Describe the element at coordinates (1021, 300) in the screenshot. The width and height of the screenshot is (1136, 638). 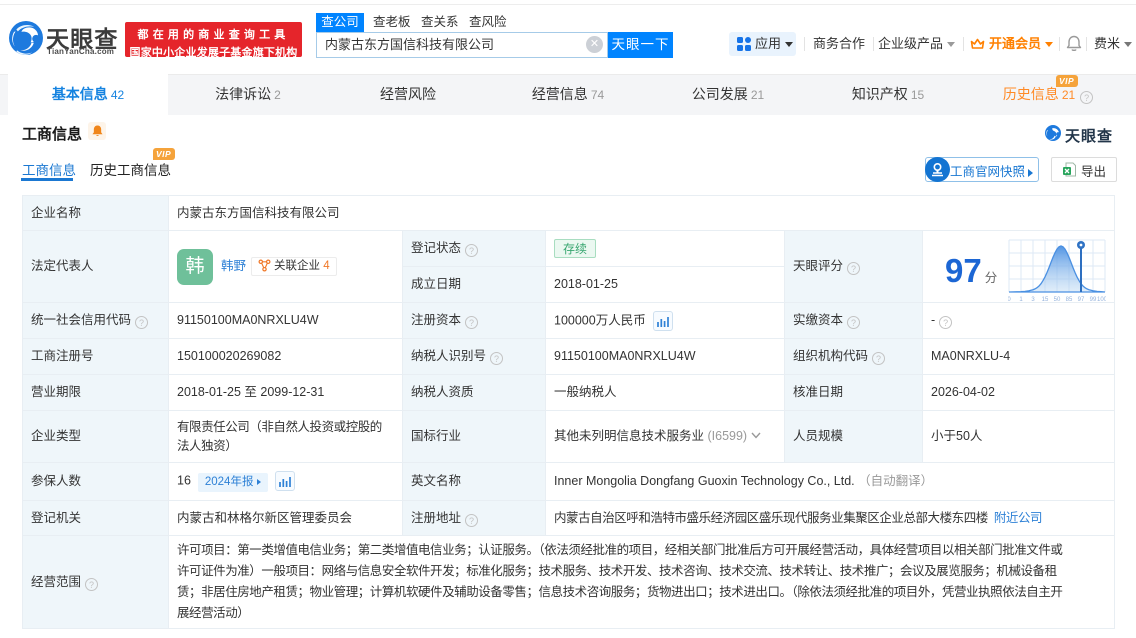
I see `svg-text: 1` at that location.